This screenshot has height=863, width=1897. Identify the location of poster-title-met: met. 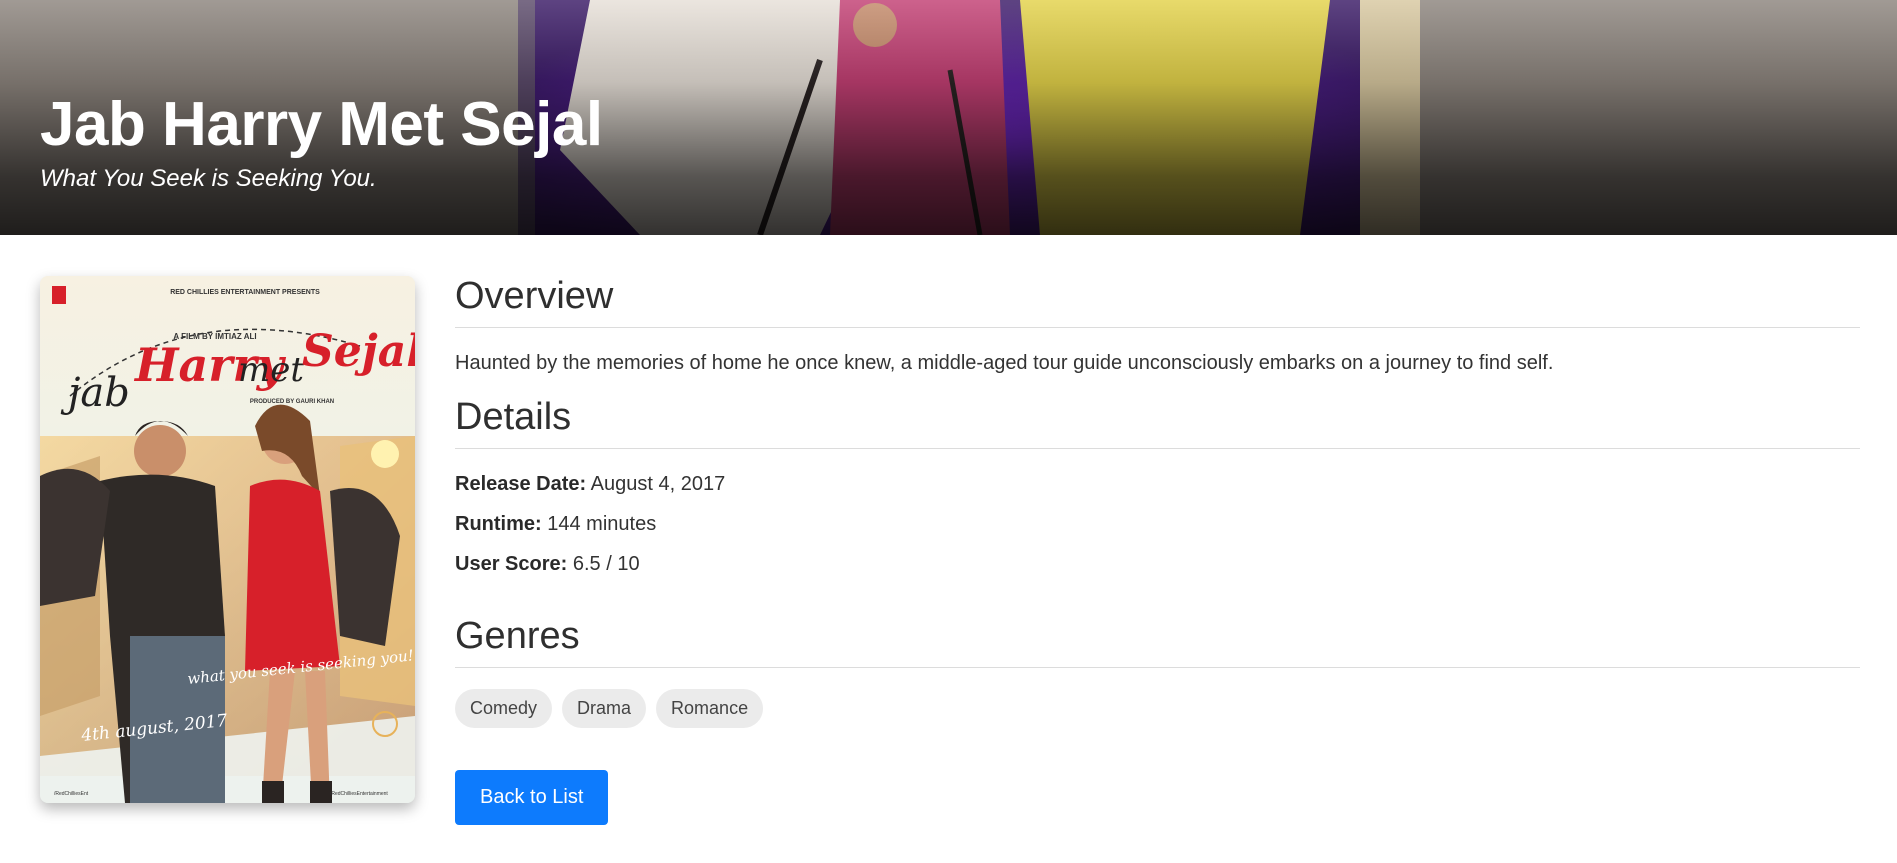
(271, 370).